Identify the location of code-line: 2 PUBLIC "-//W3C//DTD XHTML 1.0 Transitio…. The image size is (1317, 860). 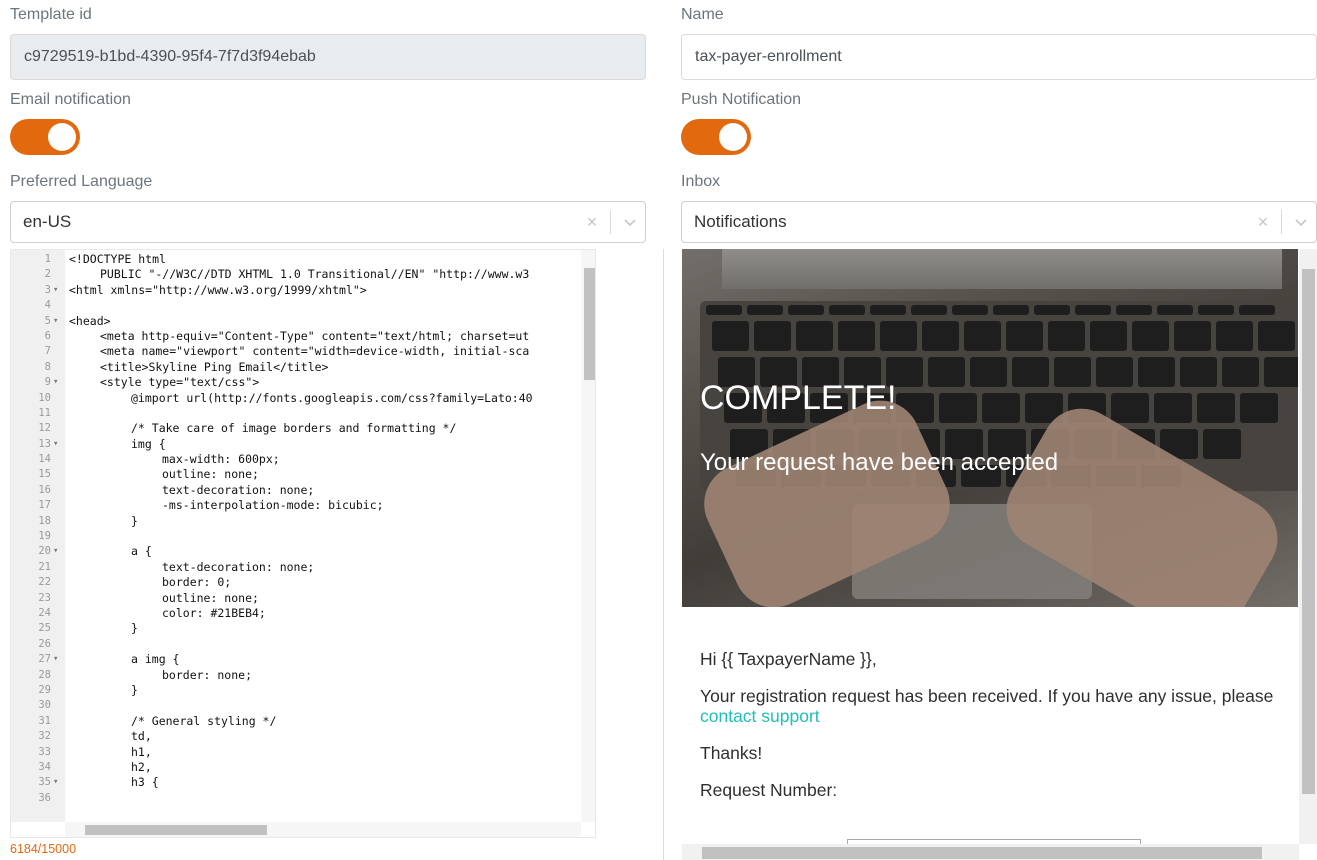
(296, 274).